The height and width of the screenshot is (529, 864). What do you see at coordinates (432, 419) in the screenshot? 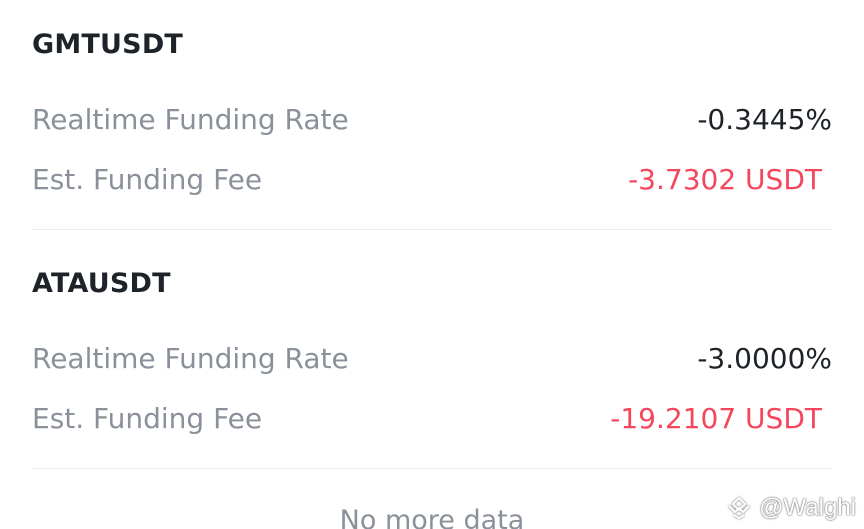
I see `funding-fee-row: Est. Funding Fee -19.2107 USDT` at bounding box center [432, 419].